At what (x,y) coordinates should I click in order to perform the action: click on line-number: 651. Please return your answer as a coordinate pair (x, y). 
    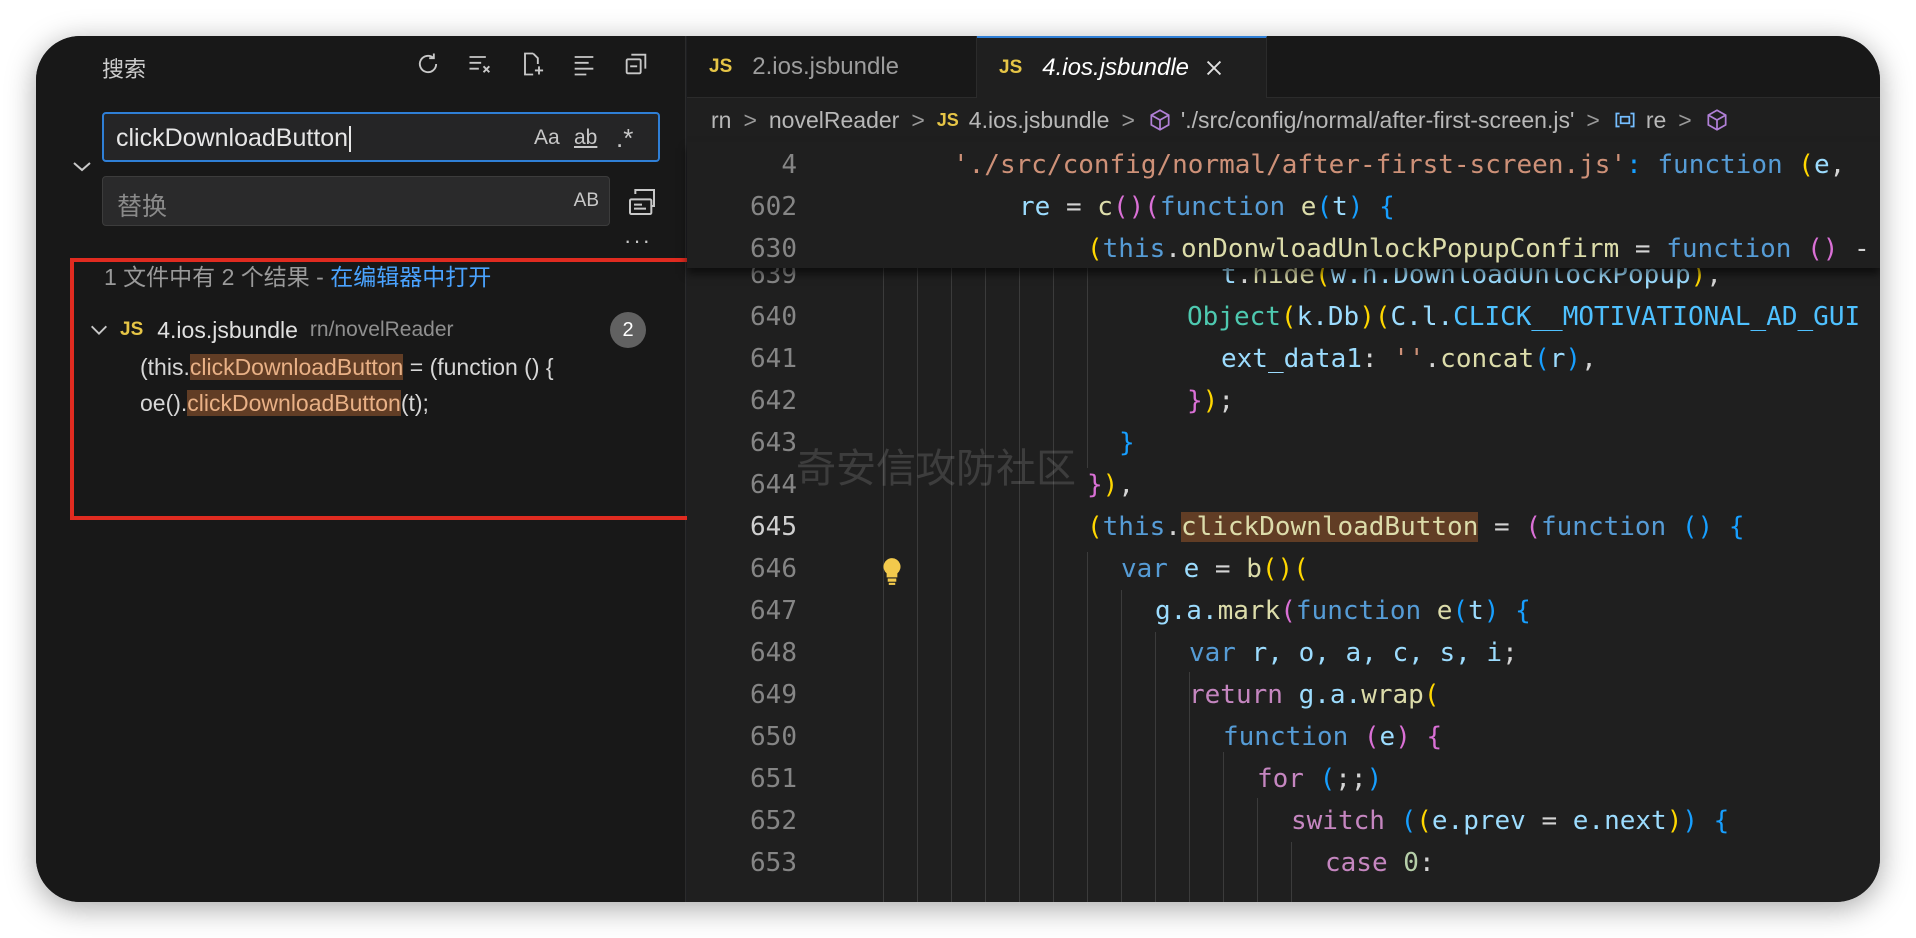
    Looking at the image, I should click on (773, 779).